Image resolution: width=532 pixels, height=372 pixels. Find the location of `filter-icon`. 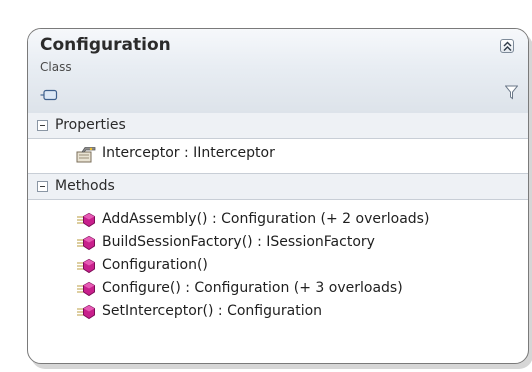

filter-icon is located at coordinates (511, 92).